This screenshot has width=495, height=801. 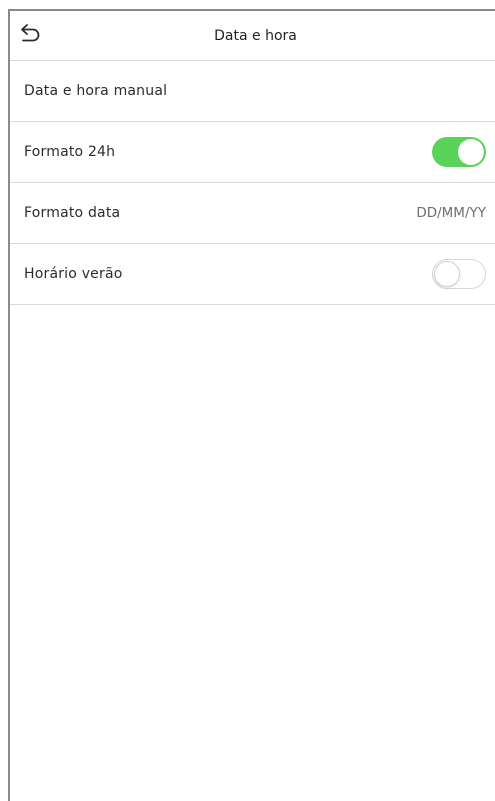 I want to click on date-format-label: Formato data, so click(x=72, y=213).